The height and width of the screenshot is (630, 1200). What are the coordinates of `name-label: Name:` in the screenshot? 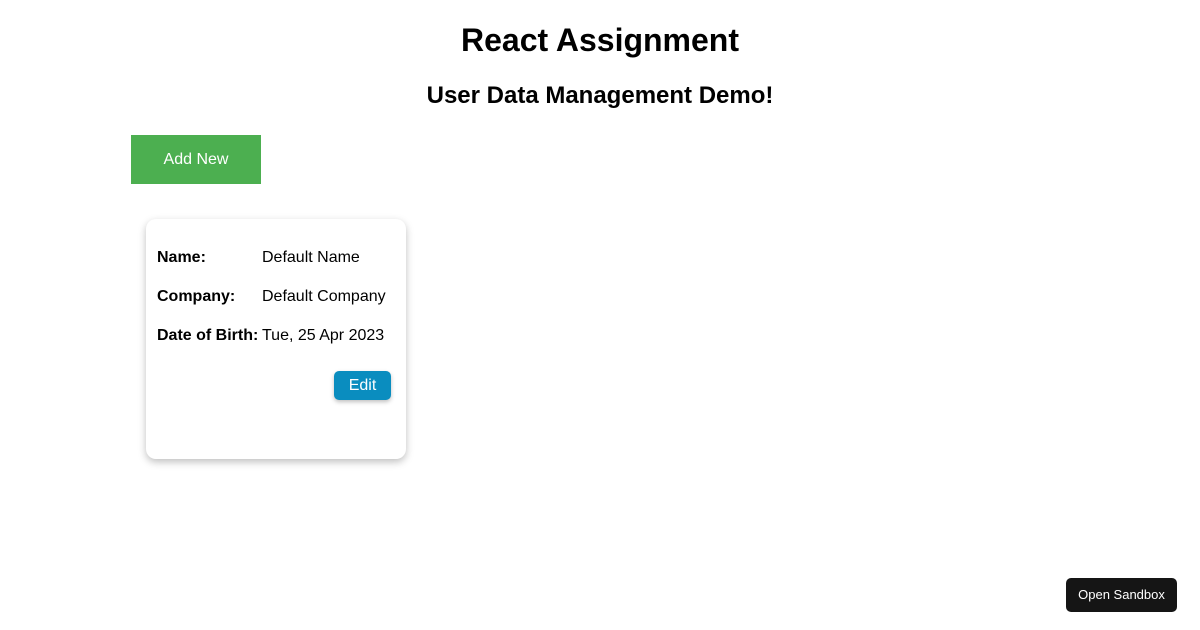 It's located at (181, 257).